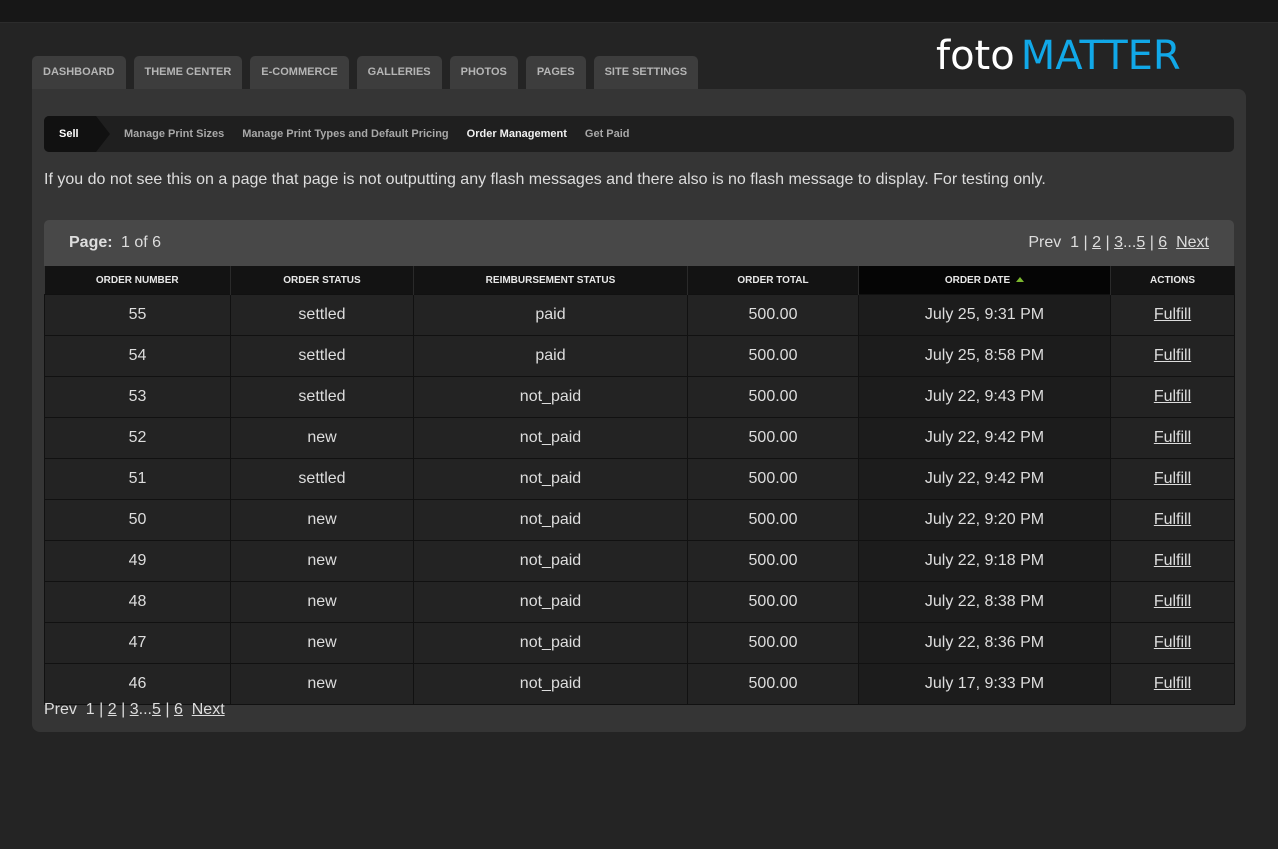 The image size is (1278, 849). I want to click on subnav-arrow, so click(103, 134).